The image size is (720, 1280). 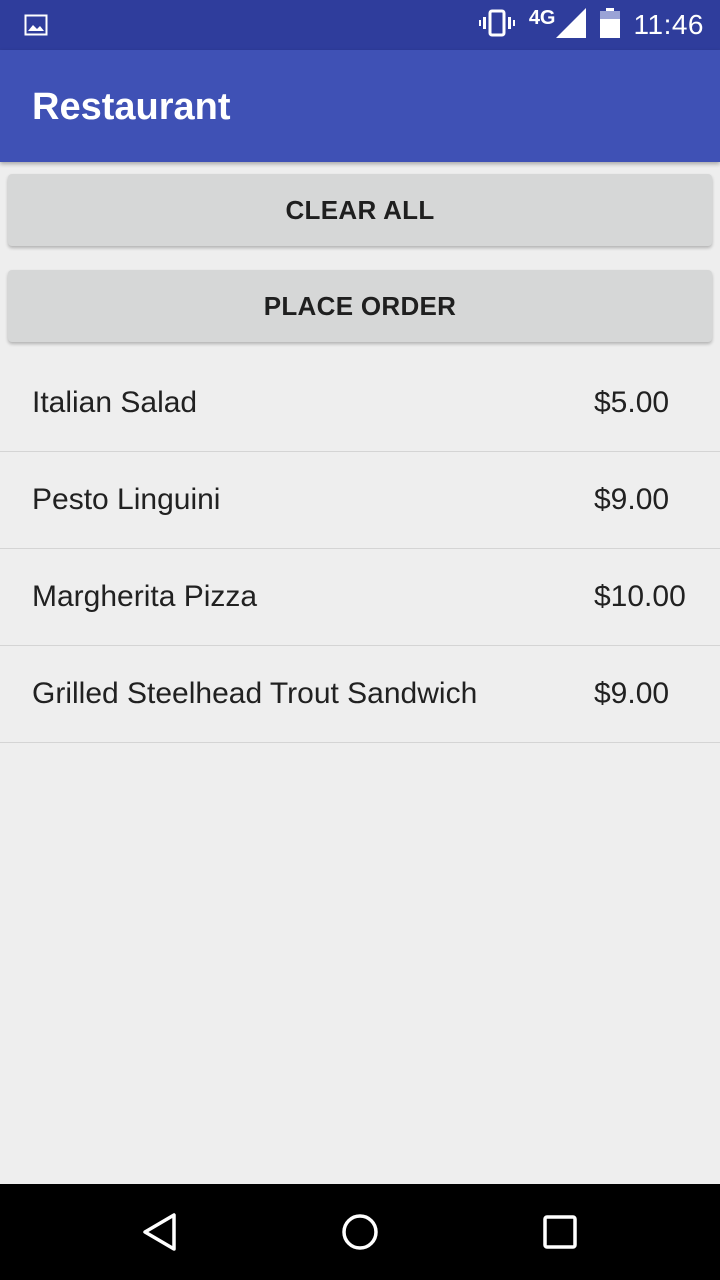 What do you see at coordinates (160, 1232) in the screenshot?
I see `back-icon` at bounding box center [160, 1232].